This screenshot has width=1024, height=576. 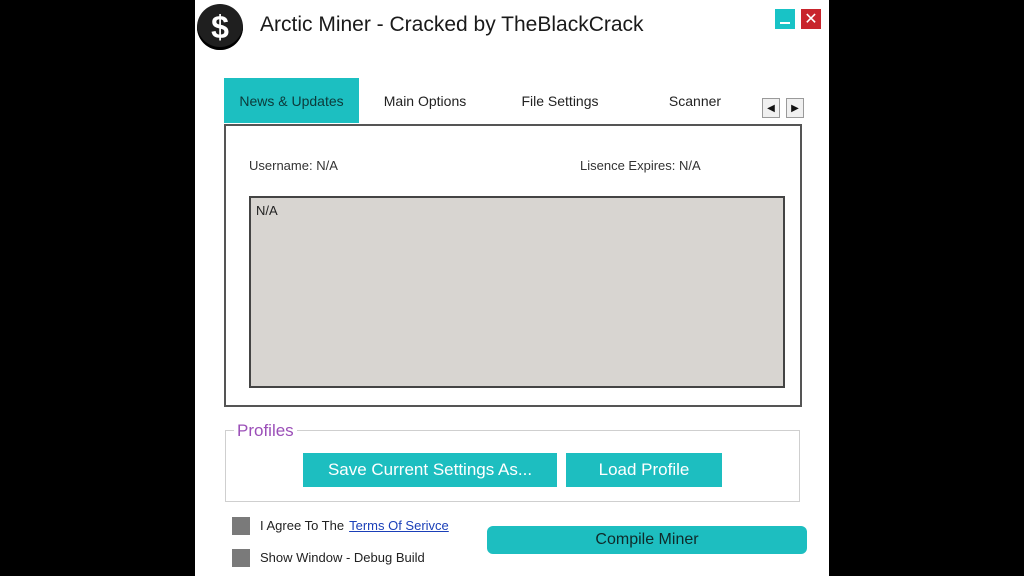 I want to click on load-profile-button: Load Profile, so click(x=644, y=470).